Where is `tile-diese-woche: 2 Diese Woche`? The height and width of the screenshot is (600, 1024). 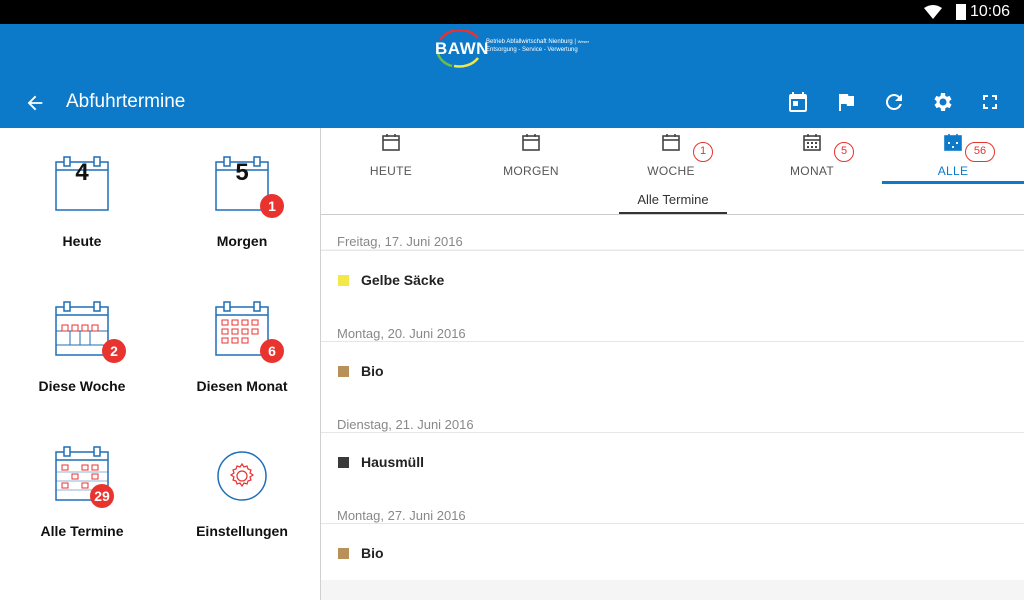 tile-diese-woche: 2 Diese Woche is located at coordinates (82, 353).